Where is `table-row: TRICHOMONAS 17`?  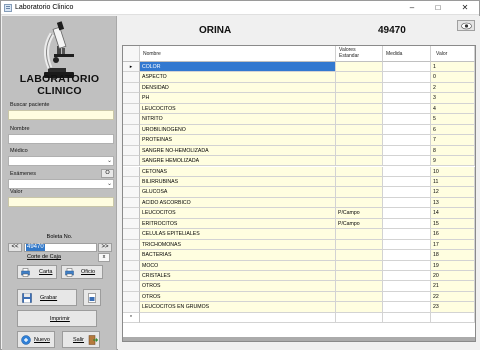 table-row: TRICHOMONAS 17 is located at coordinates (299, 245).